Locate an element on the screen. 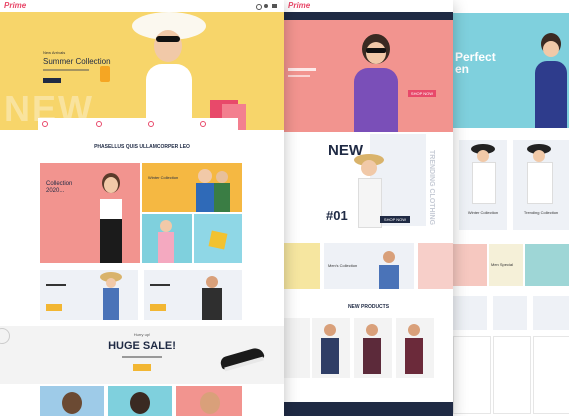  bottom-row is located at coordinates (141, 401).